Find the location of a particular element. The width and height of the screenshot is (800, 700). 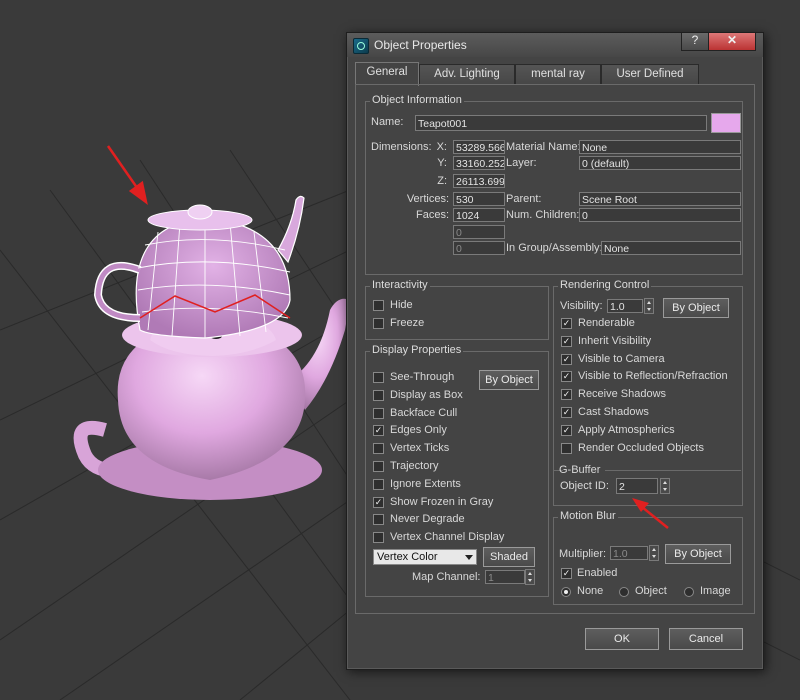

motion-blur-by-object-button: By Object is located at coordinates (698, 554).